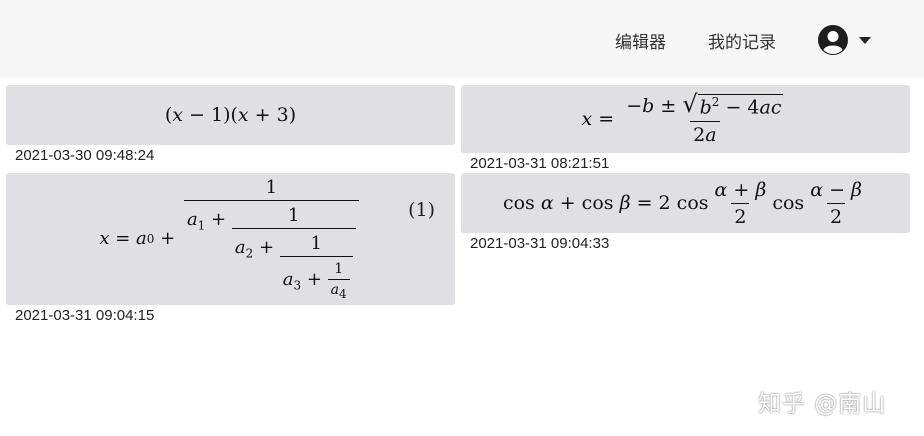  I want to click on formula-timestamp: 2021-03-30 09:48:24, so click(85, 155).